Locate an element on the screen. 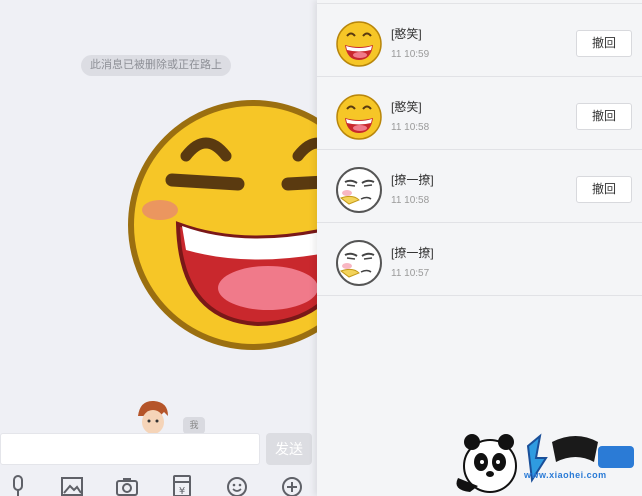  panda-logo is located at coordinates (545, 463).